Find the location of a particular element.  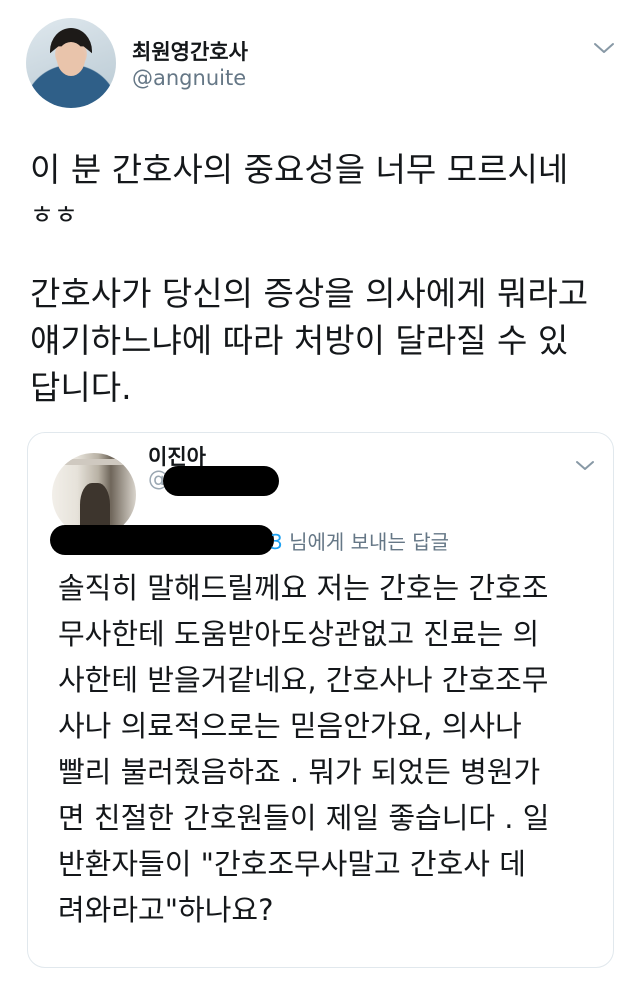

quoted-text-line: 려와라고"하나요? is located at coordinates (166, 910).